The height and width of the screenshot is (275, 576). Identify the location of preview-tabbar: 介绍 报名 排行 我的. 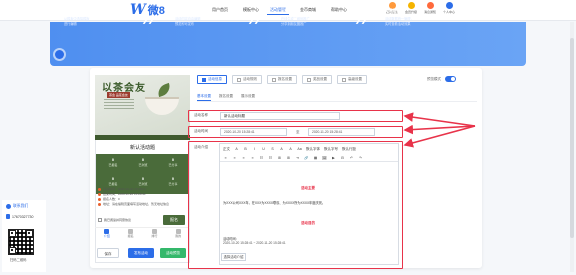
(142, 233).